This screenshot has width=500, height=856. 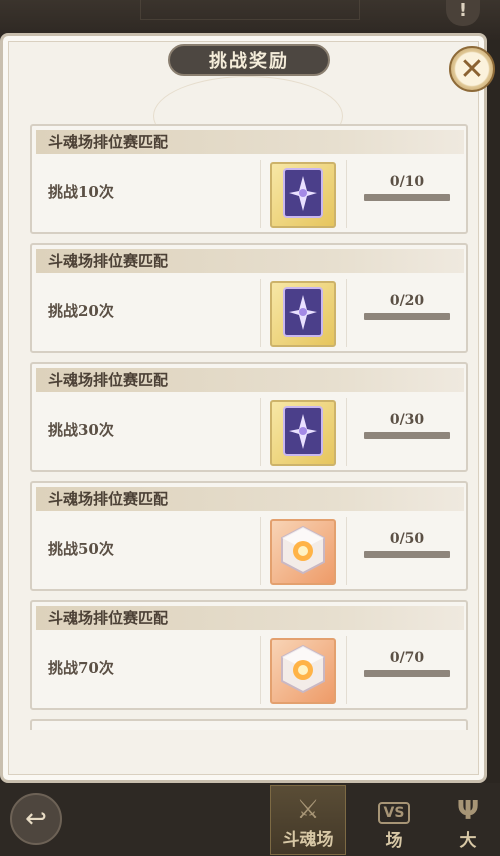 What do you see at coordinates (250, 10) in the screenshot?
I see `top-tab-decoration` at bounding box center [250, 10].